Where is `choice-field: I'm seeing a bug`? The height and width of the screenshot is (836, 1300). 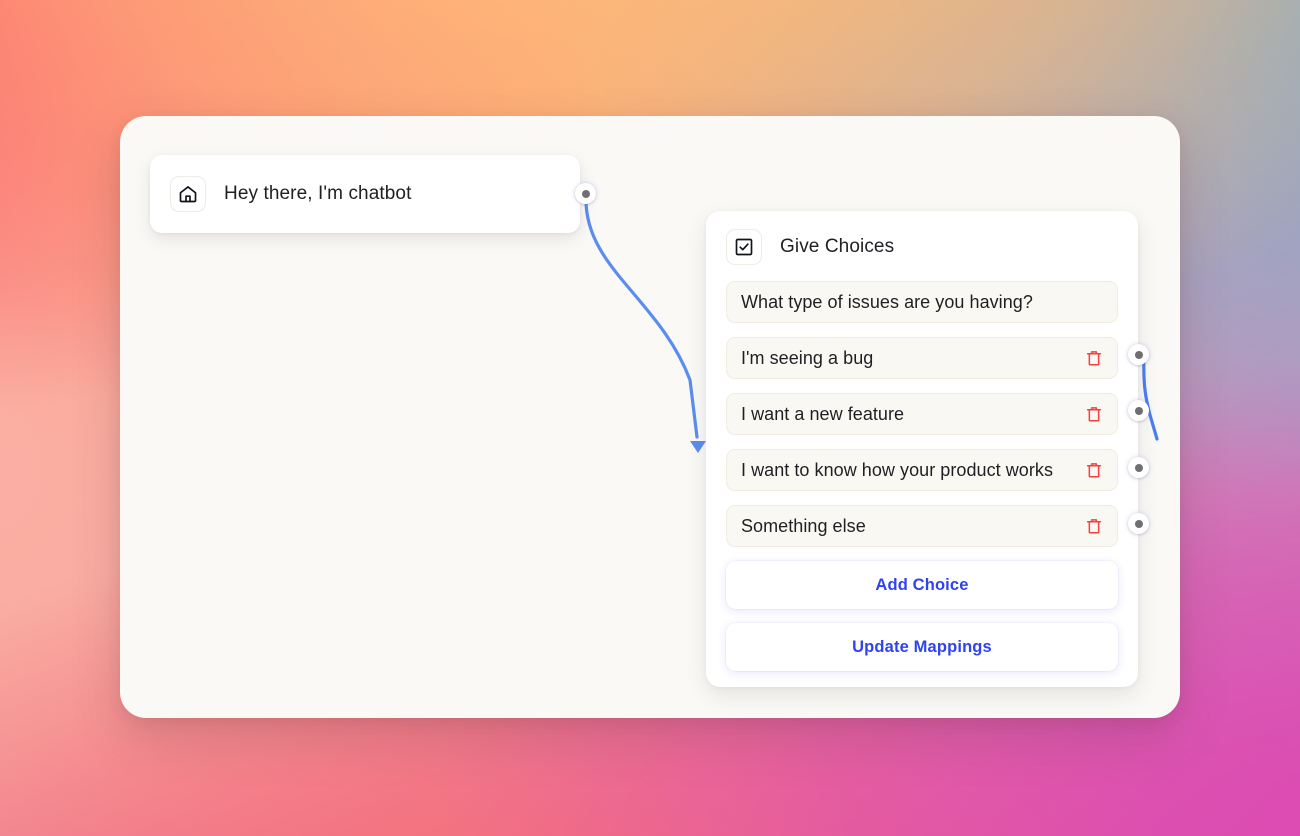 choice-field: I'm seeing a bug is located at coordinates (922, 358).